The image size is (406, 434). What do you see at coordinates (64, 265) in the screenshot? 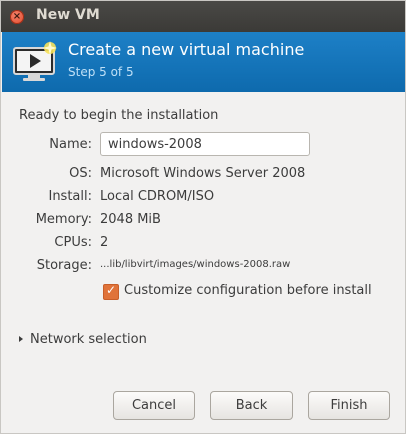
I see `storage-label: Storage:` at bounding box center [64, 265].